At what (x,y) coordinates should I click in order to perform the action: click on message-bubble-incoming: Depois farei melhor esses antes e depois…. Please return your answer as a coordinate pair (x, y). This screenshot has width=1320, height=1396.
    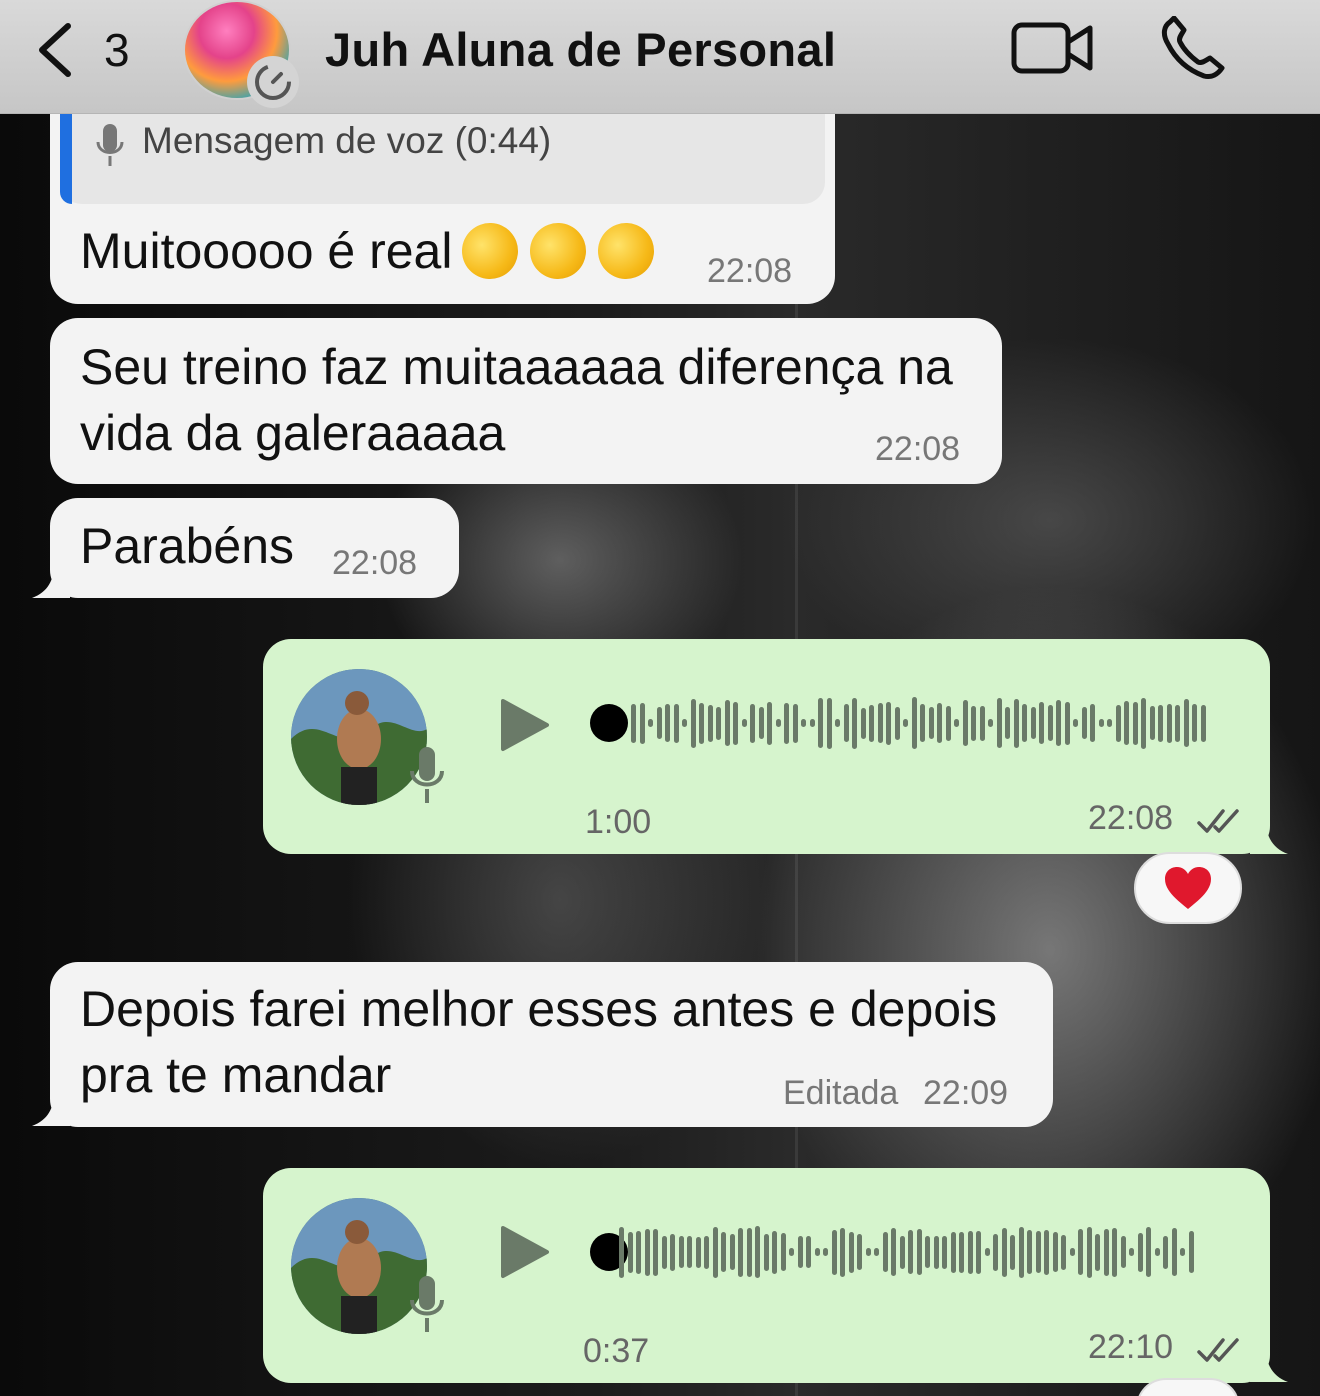
    Looking at the image, I should click on (551, 1044).